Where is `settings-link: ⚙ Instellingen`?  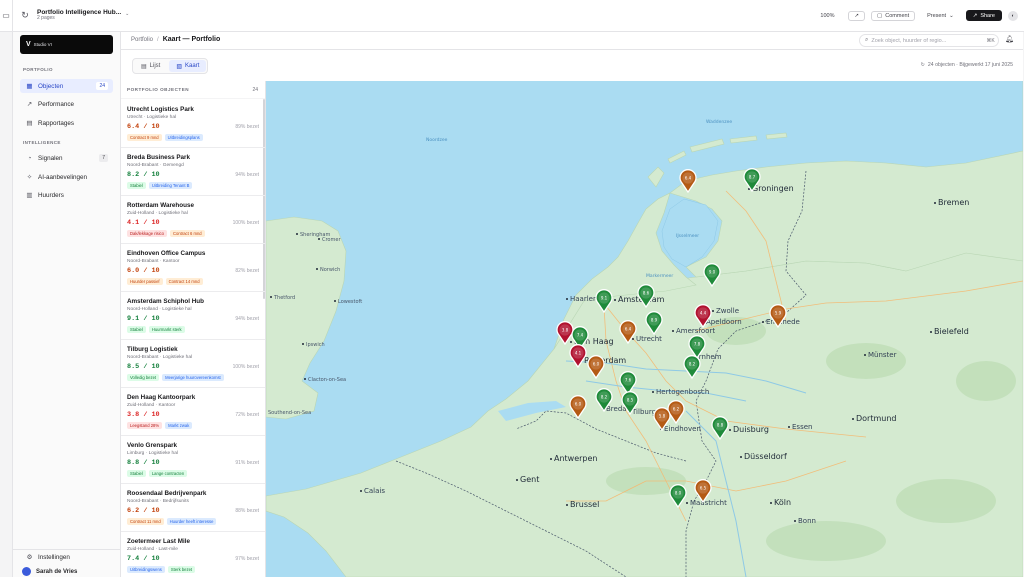 settings-link: ⚙ Instellingen is located at coordinates (66, 557).